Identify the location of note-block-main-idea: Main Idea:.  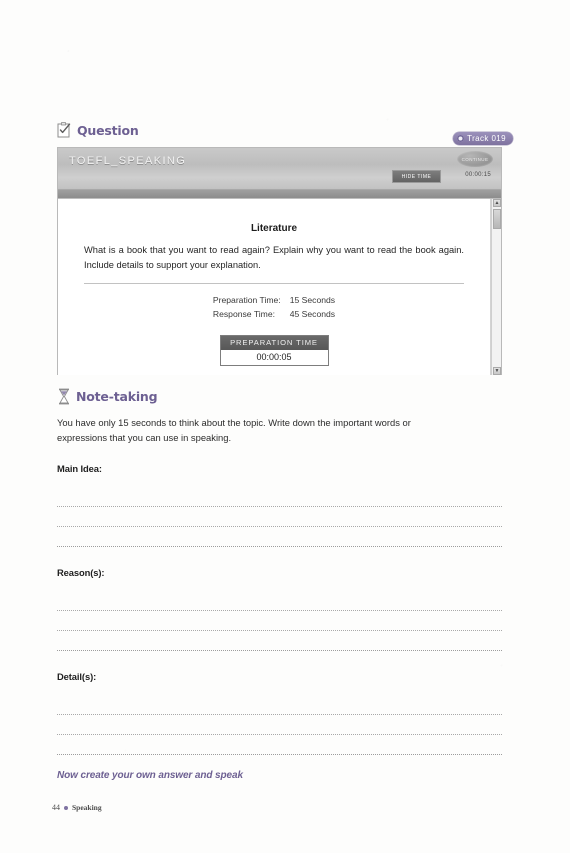
(279, 505).